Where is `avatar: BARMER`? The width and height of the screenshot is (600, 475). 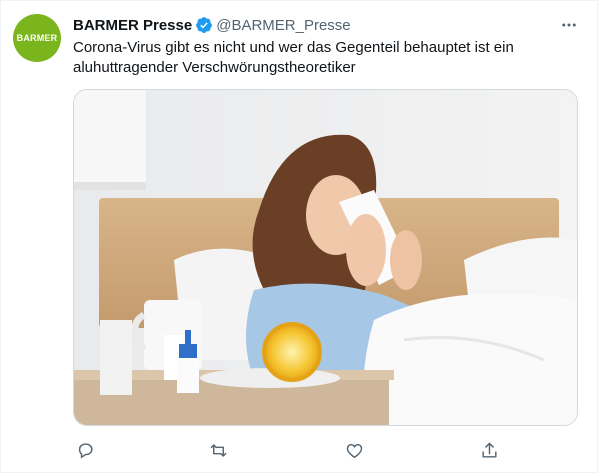
avatar: BARMER is located at coordinates (37, 38).